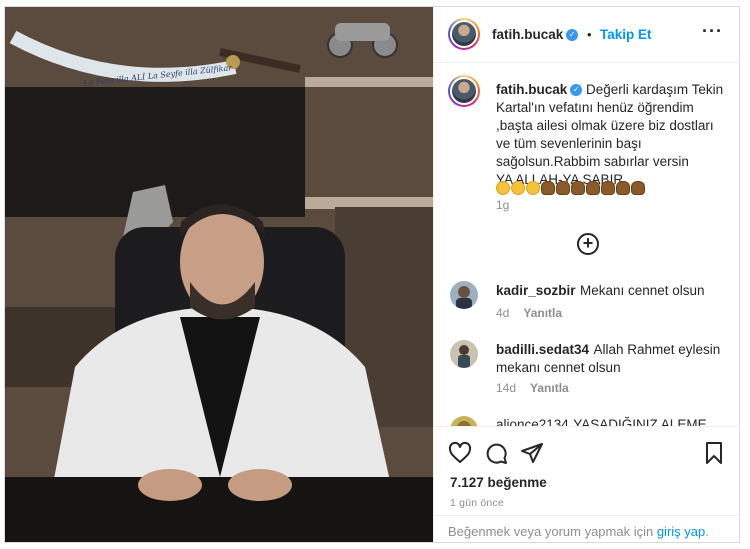 The height and width of the screenshot is (549, 750). Describe the element at coordinates (586, 35) in the screenshot. I see `post-header: fatih.bucak ✓ • Takip Et ···` at that location.